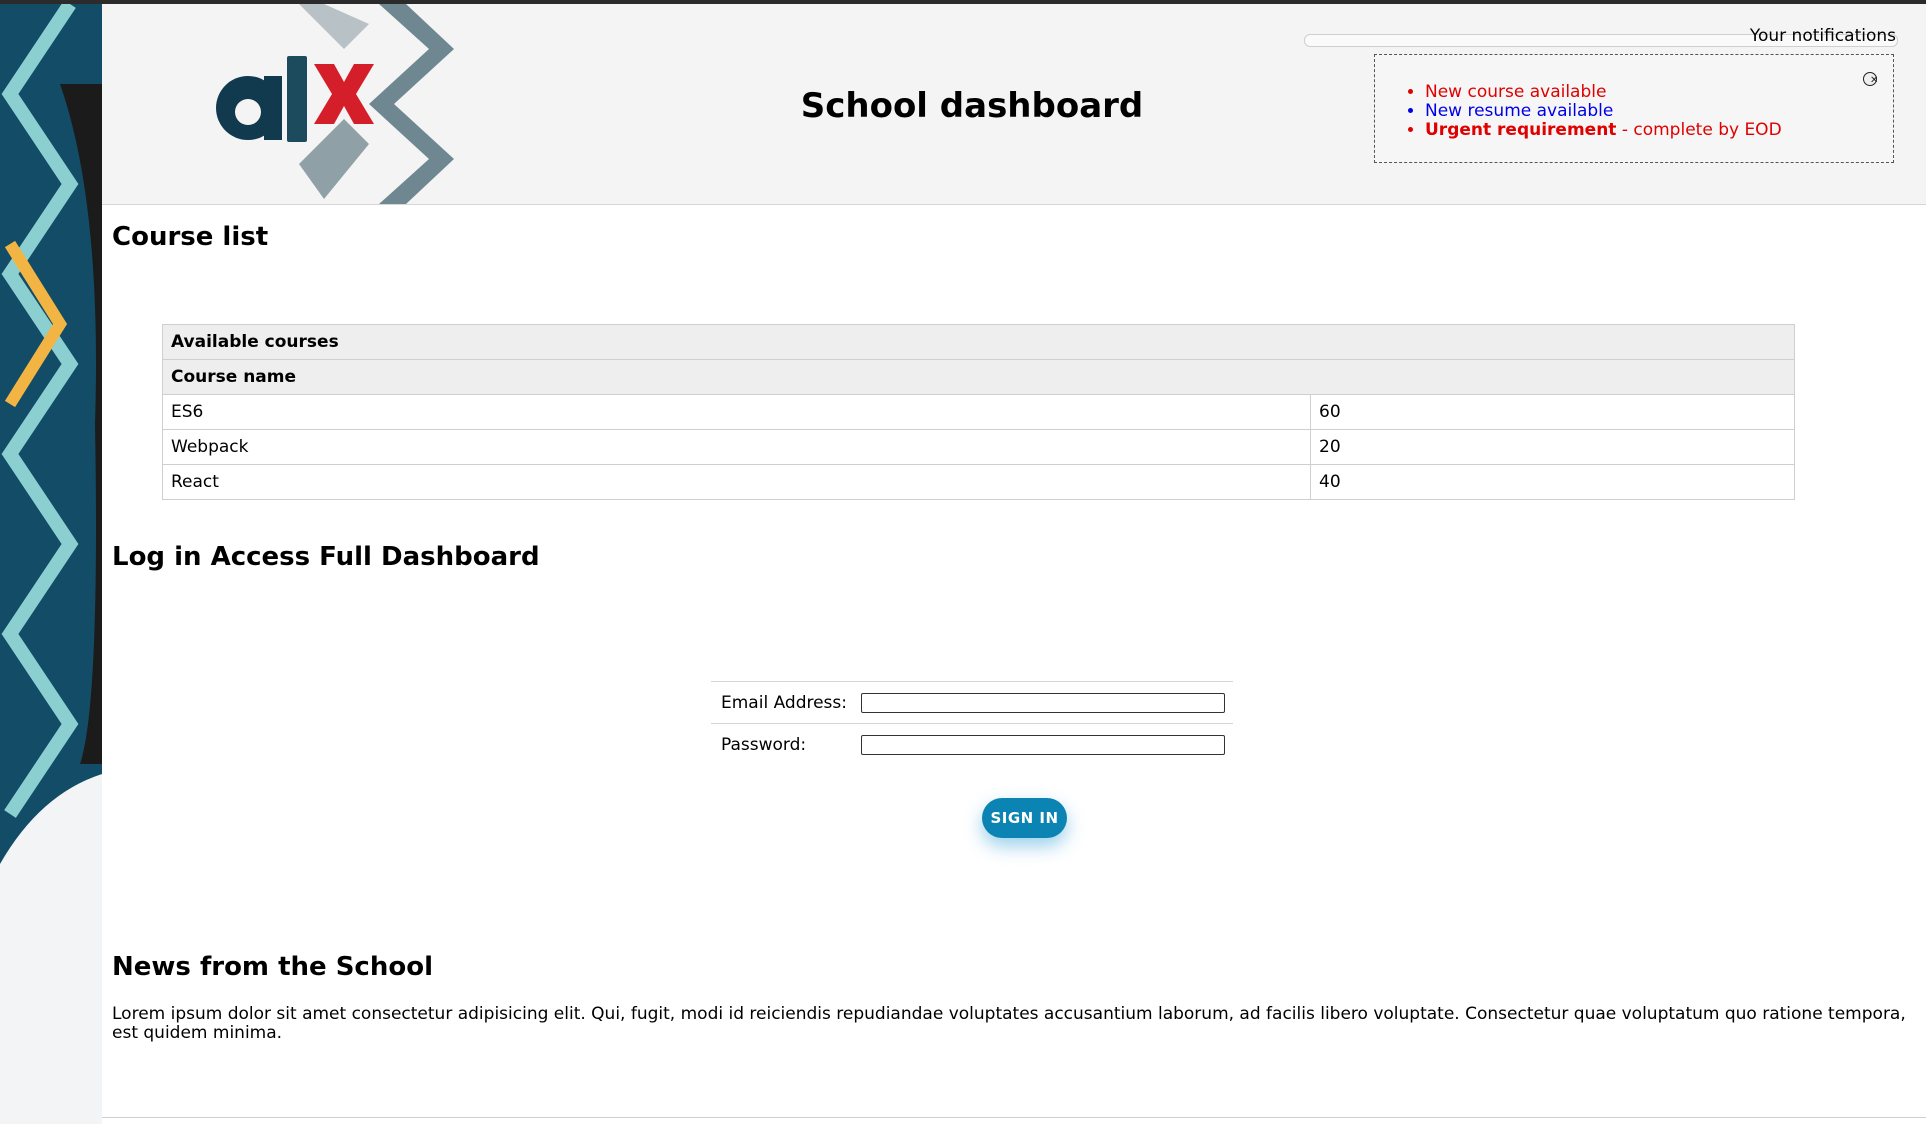 The width and height of the screenshot is (1926, 1124). Describe the element at coordinates (272, 967) in the screenshot. I see `news-section-title: News from the School` at that location.